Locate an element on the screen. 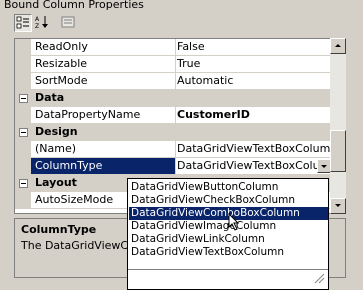 The image size is (363, 290). property-row-resizable: Resizable True is located at coordinates (175, 64).